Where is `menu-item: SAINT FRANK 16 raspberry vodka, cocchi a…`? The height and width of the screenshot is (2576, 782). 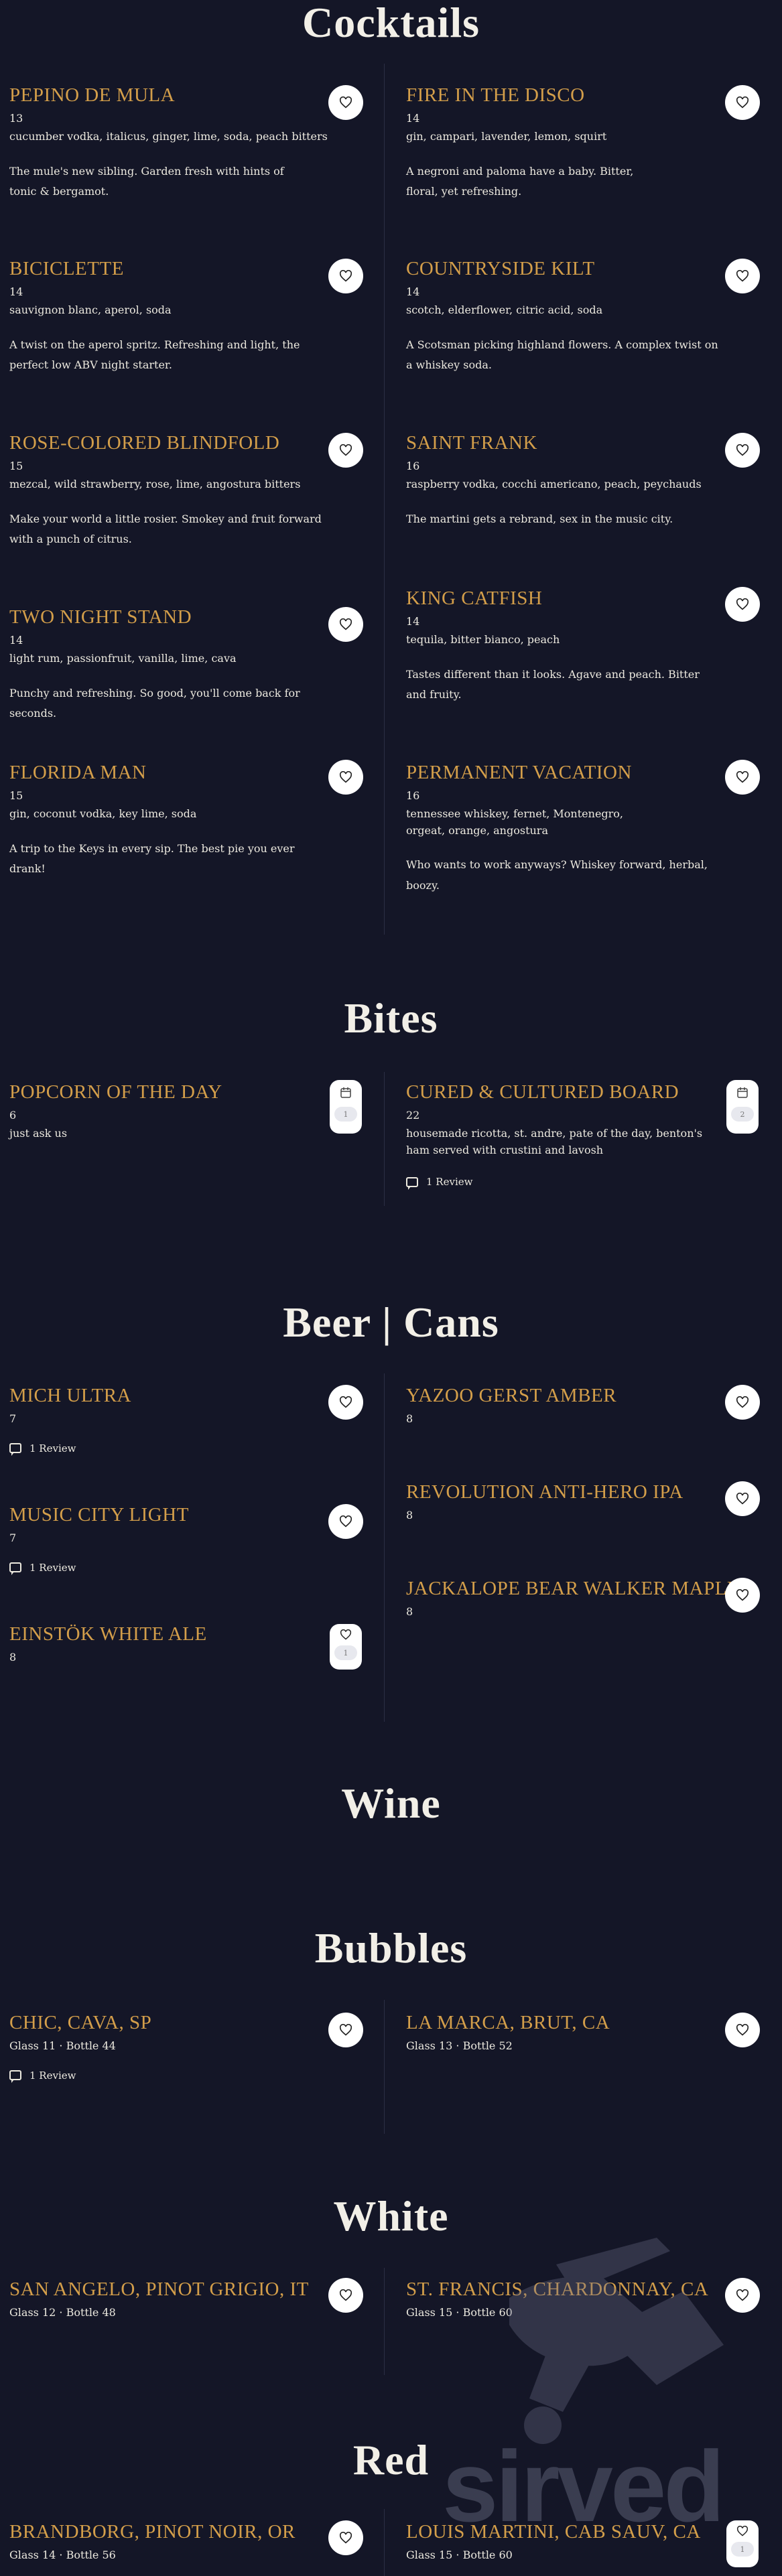
menu-item: SAINT FRANK 16 raspberry vodka, cocchi a… is located at coordinates (580, 481).